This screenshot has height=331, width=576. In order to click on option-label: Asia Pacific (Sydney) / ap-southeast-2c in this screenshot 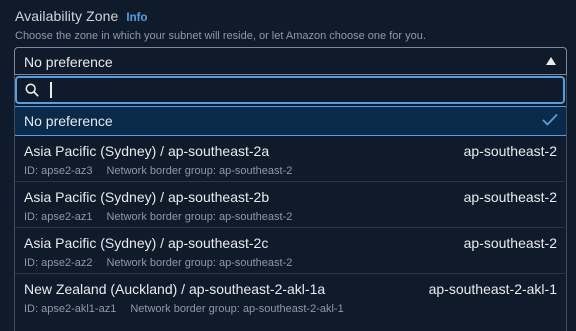, I will do `click(146, 243)`.